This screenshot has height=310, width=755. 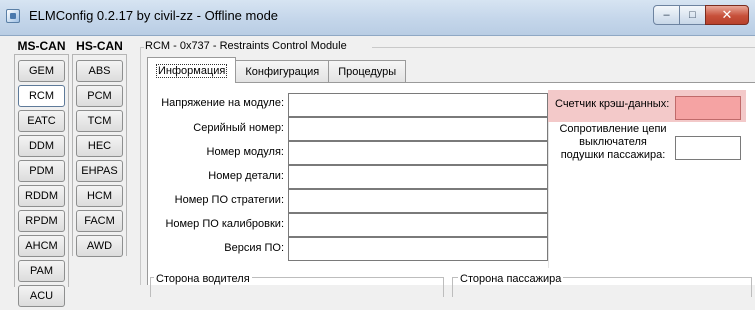 I want to click on window-controls: – □ ✕, so click(x=701, y=16).